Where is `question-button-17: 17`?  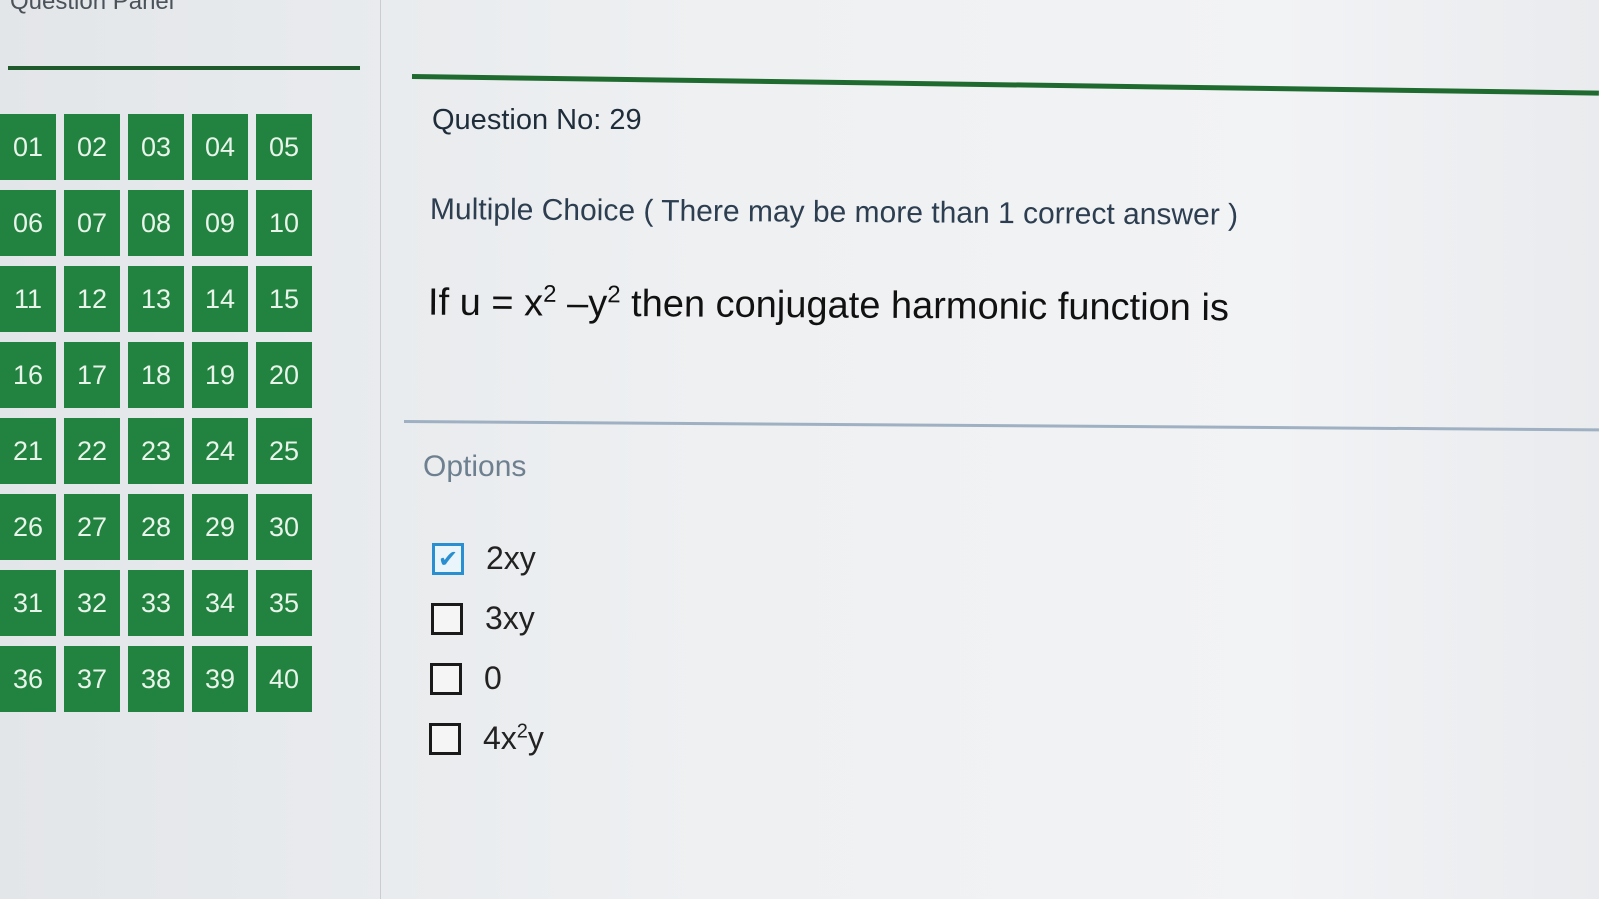
question-button-17: 17 is located at coordinates (92, 375).